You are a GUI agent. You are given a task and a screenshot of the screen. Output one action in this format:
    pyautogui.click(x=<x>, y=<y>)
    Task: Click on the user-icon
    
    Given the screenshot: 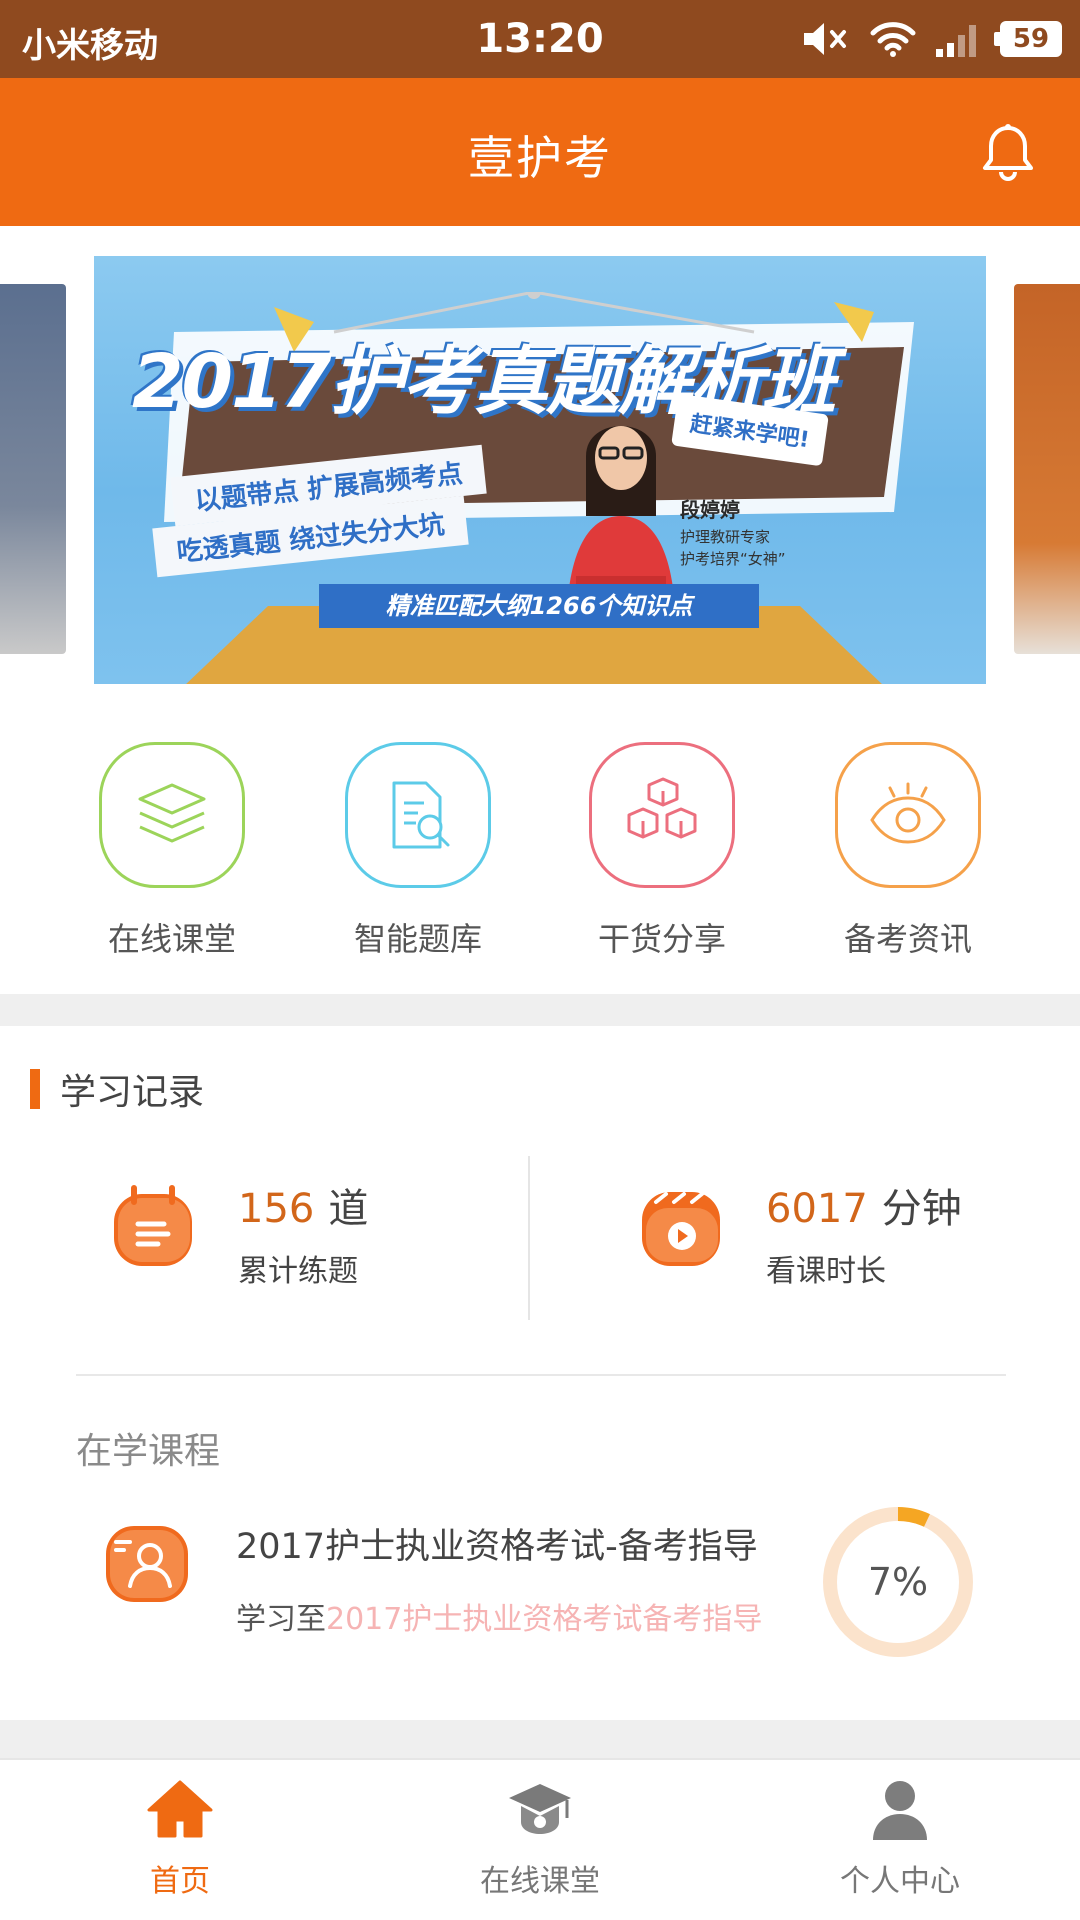 What is the action you would take?
    pyautogui.click(x=900, y=1810)
    